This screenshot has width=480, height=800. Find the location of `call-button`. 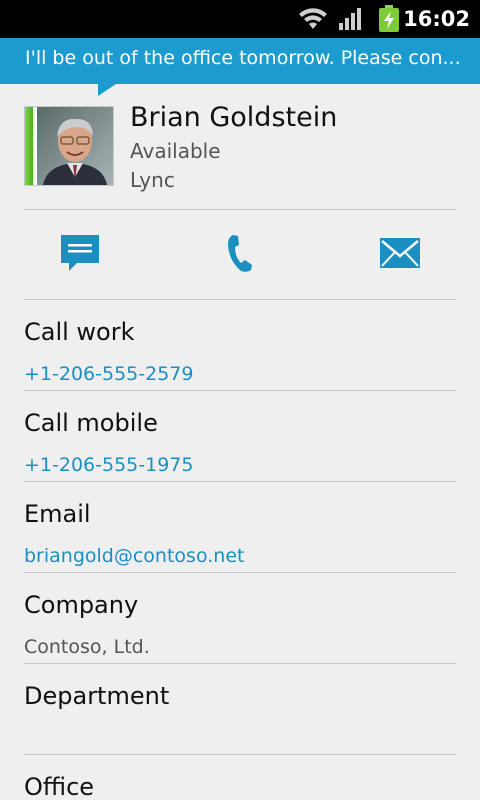

call-button is located at coordinates (240, 255).